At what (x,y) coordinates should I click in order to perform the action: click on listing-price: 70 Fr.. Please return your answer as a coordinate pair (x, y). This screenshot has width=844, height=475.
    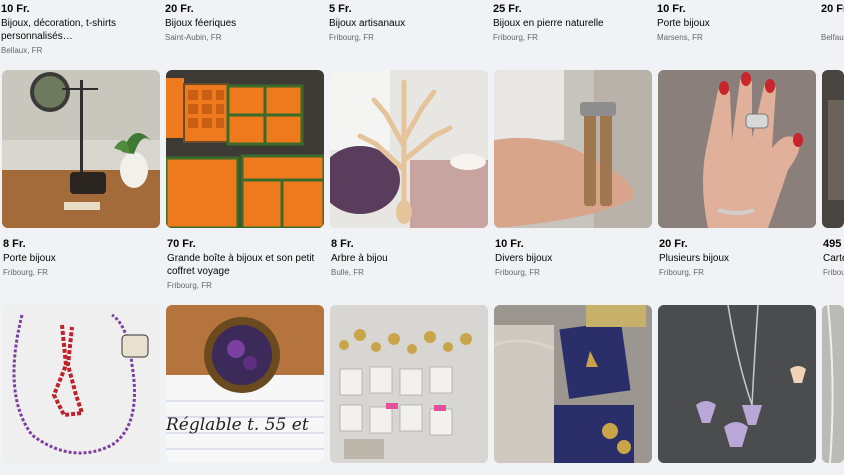
    Looking at the image, I should click on (181, 244).